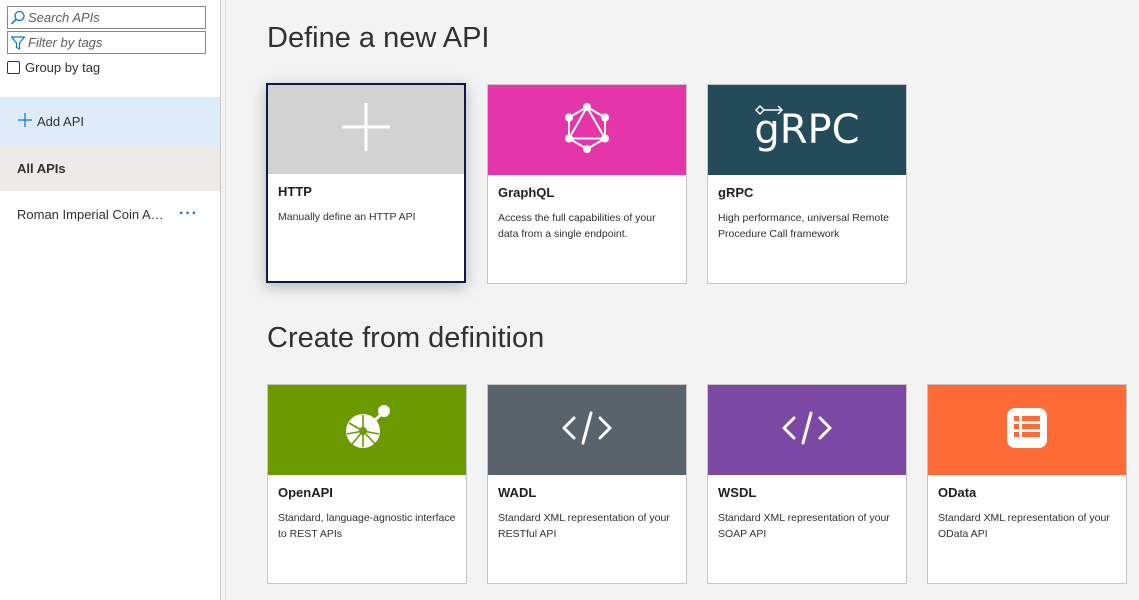 This screenshot has height=600, width=1139. Describe the element at coordinates (295, 191) in the screenshot. I see `card-title: HTTP` at that location.